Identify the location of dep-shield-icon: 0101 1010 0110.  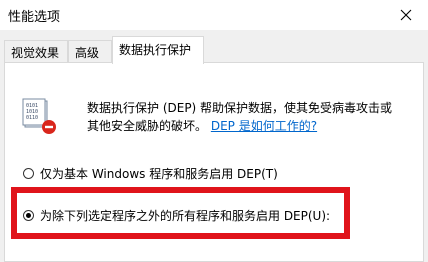
(39, 116).